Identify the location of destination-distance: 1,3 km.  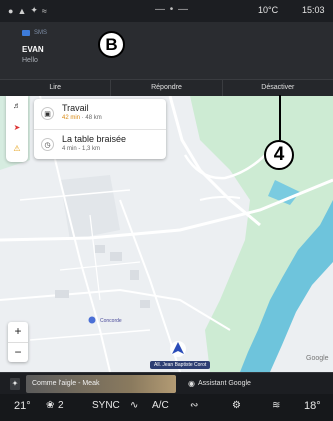
(91, 149).